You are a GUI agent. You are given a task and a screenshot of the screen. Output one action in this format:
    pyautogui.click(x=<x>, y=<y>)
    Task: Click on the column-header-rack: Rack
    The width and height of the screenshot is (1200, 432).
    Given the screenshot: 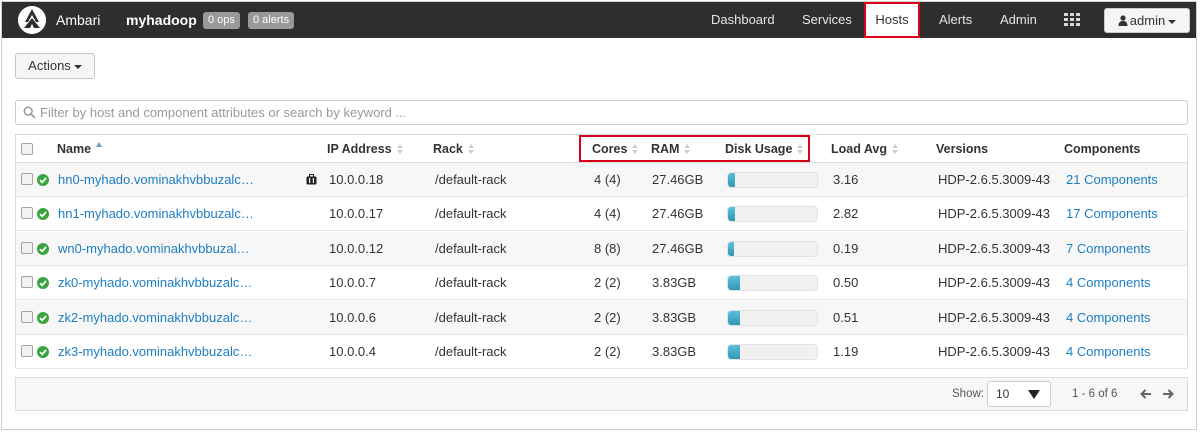 What is the action you would take?
    pyautogui.click(x=454, y=149)
    